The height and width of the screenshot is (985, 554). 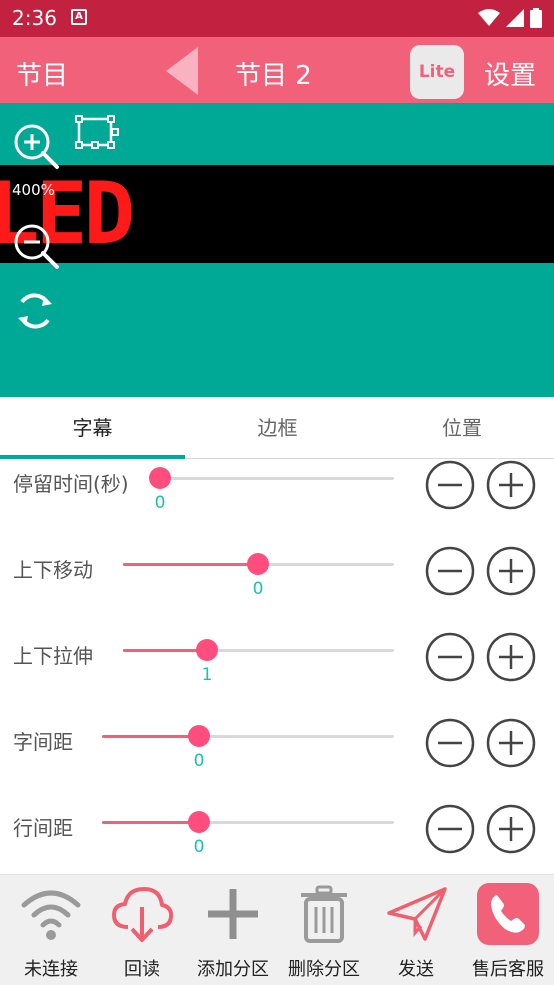 What do you see at coordinates (277, 502) in the screenshot?
I see `slider-row-dwell-time: 停留时间(秒) 0` at bounding box center [277, 502].